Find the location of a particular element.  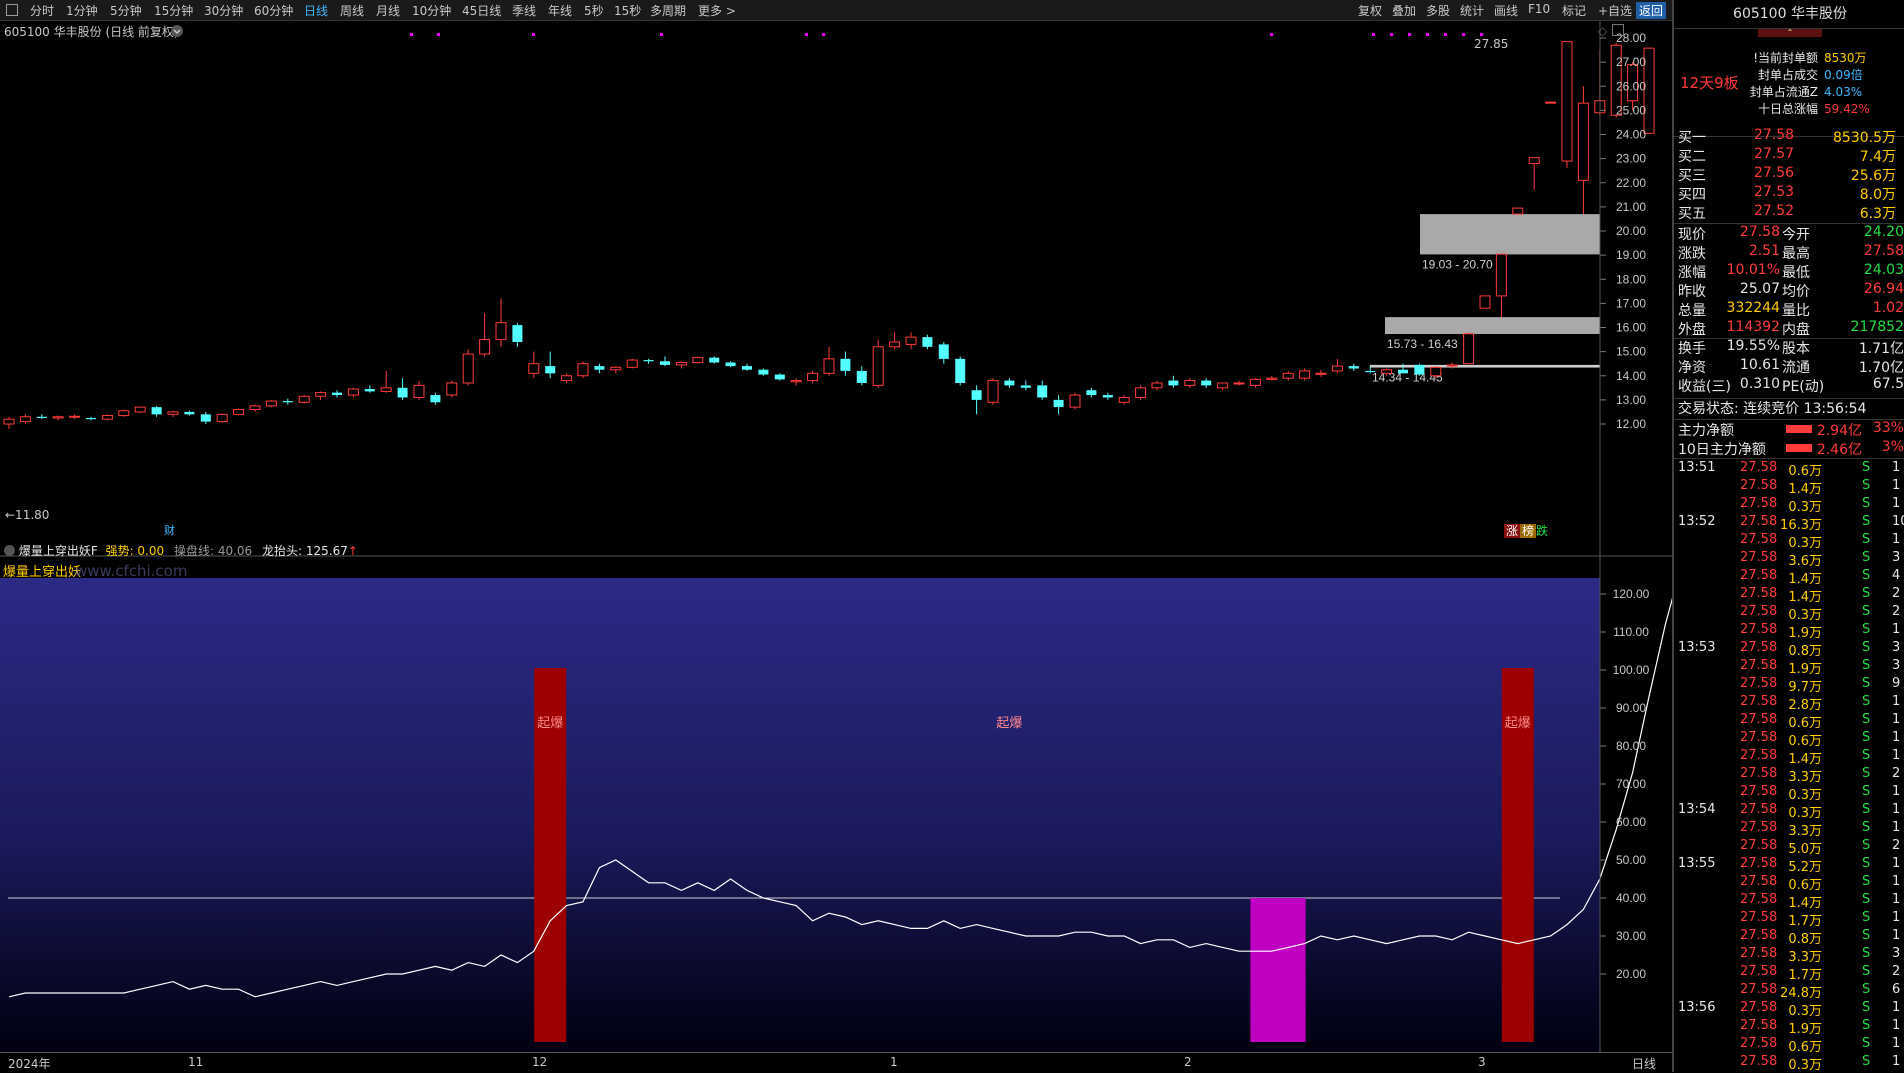

quote-value: 332244 is located at coordinates (1753, 308).